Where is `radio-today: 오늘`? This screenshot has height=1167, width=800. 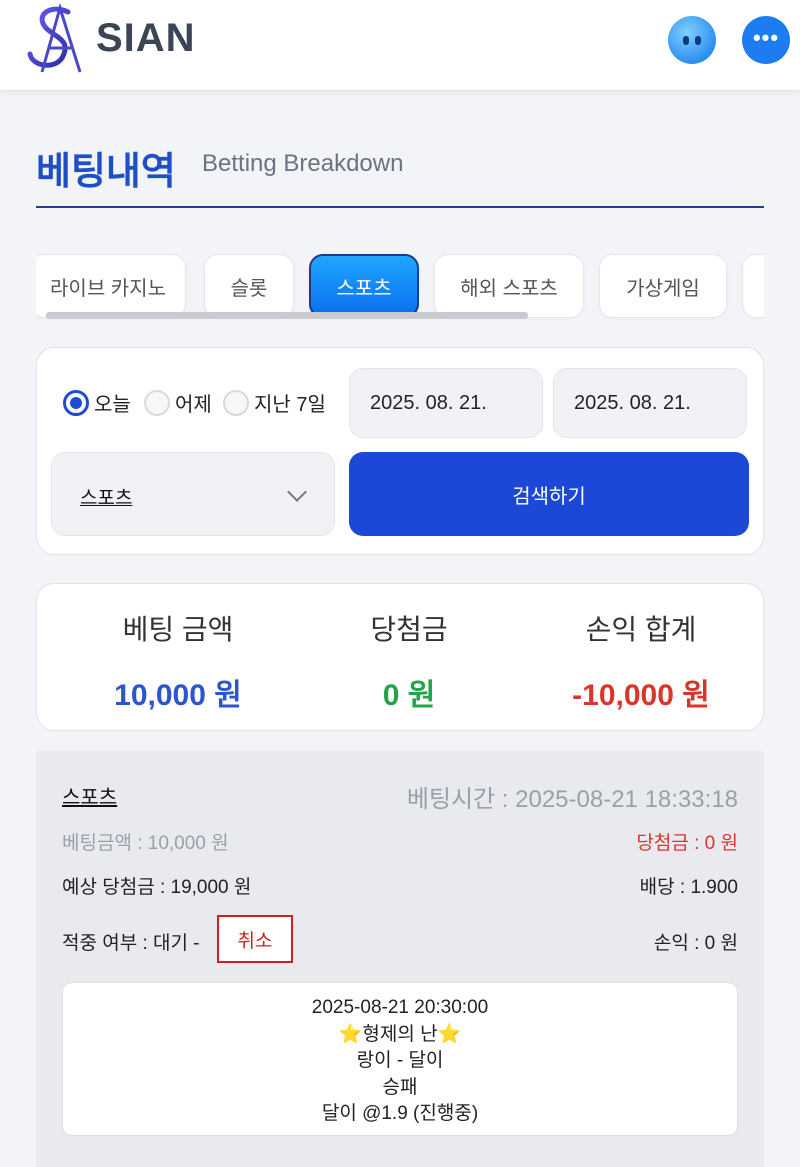 radio-today: 오늘 is located at coordinates (97, 402).